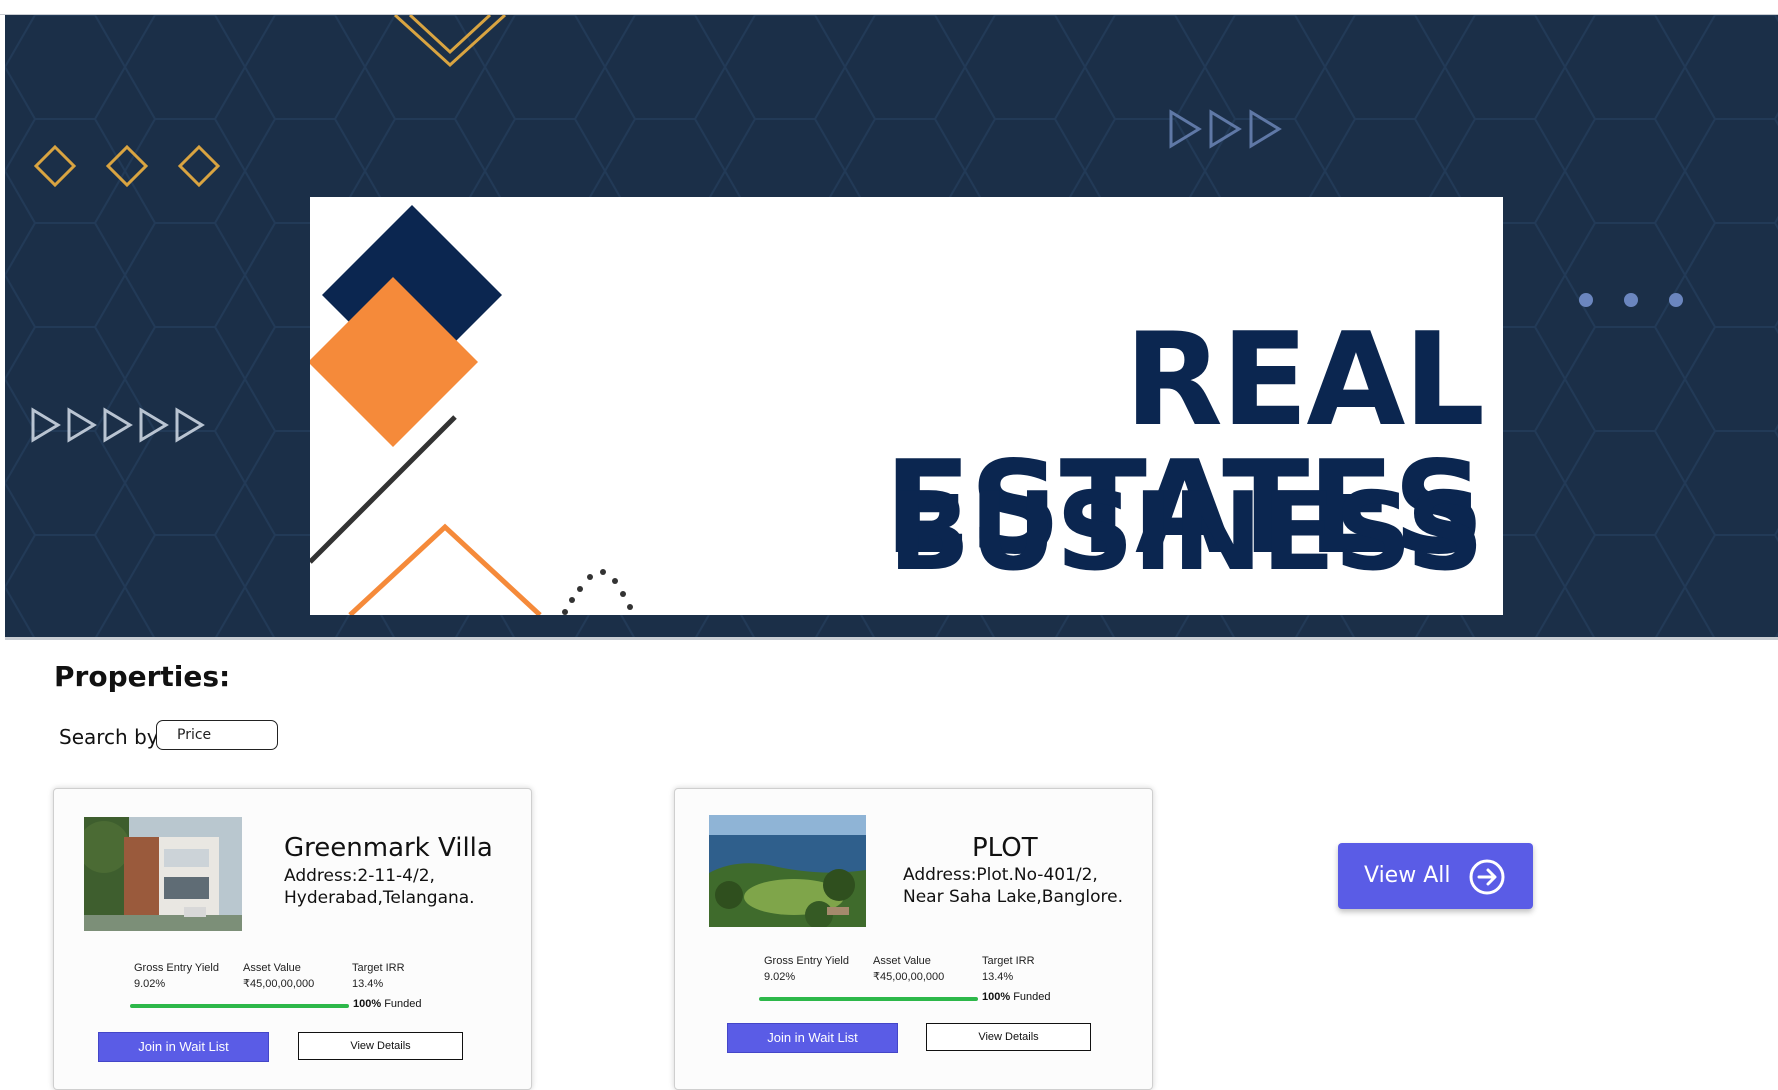 This screenshot has height=1090, width=1778. What do you see at coordinates (1013, 897) in the screenshot?
I see `property-address-line2: Near Saha Lake,Banglore.` at bounding box center [1013, 897].